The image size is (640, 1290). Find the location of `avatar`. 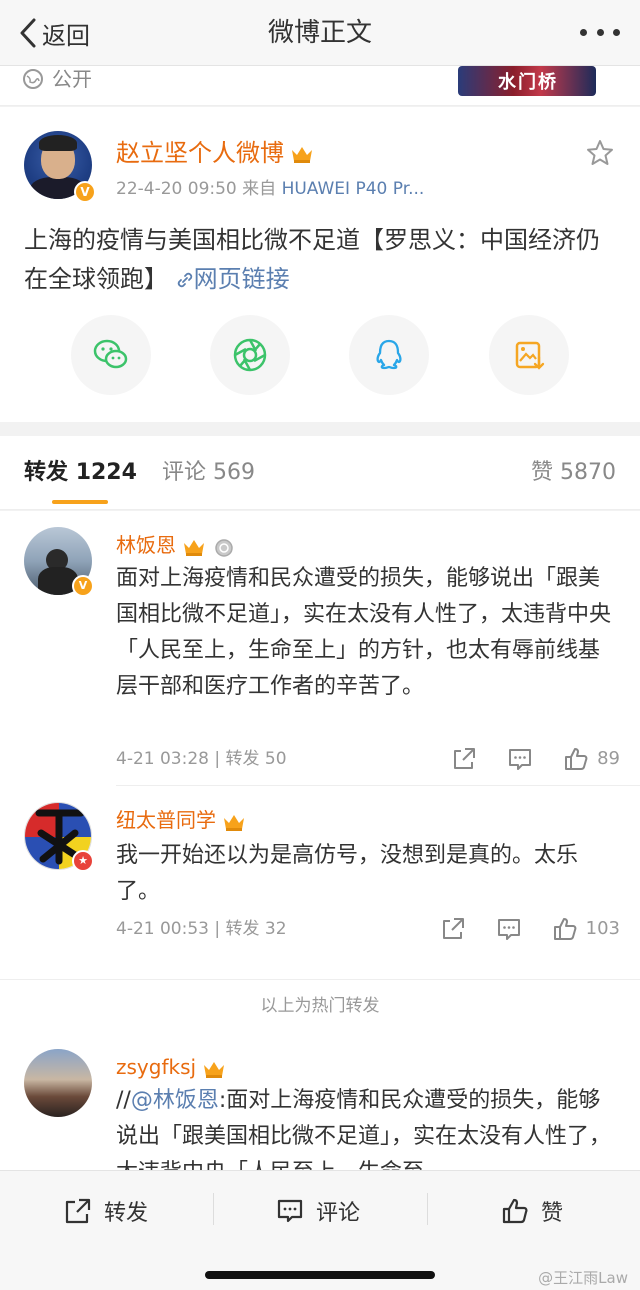

avatar is located at coordinates (58, 1083).